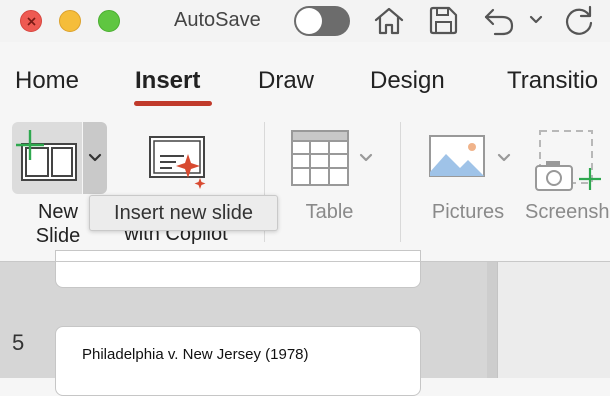 The height and width of the screenshot is (396, 610). I want to click on thumbnail-scrollbar, so click(492, 320).